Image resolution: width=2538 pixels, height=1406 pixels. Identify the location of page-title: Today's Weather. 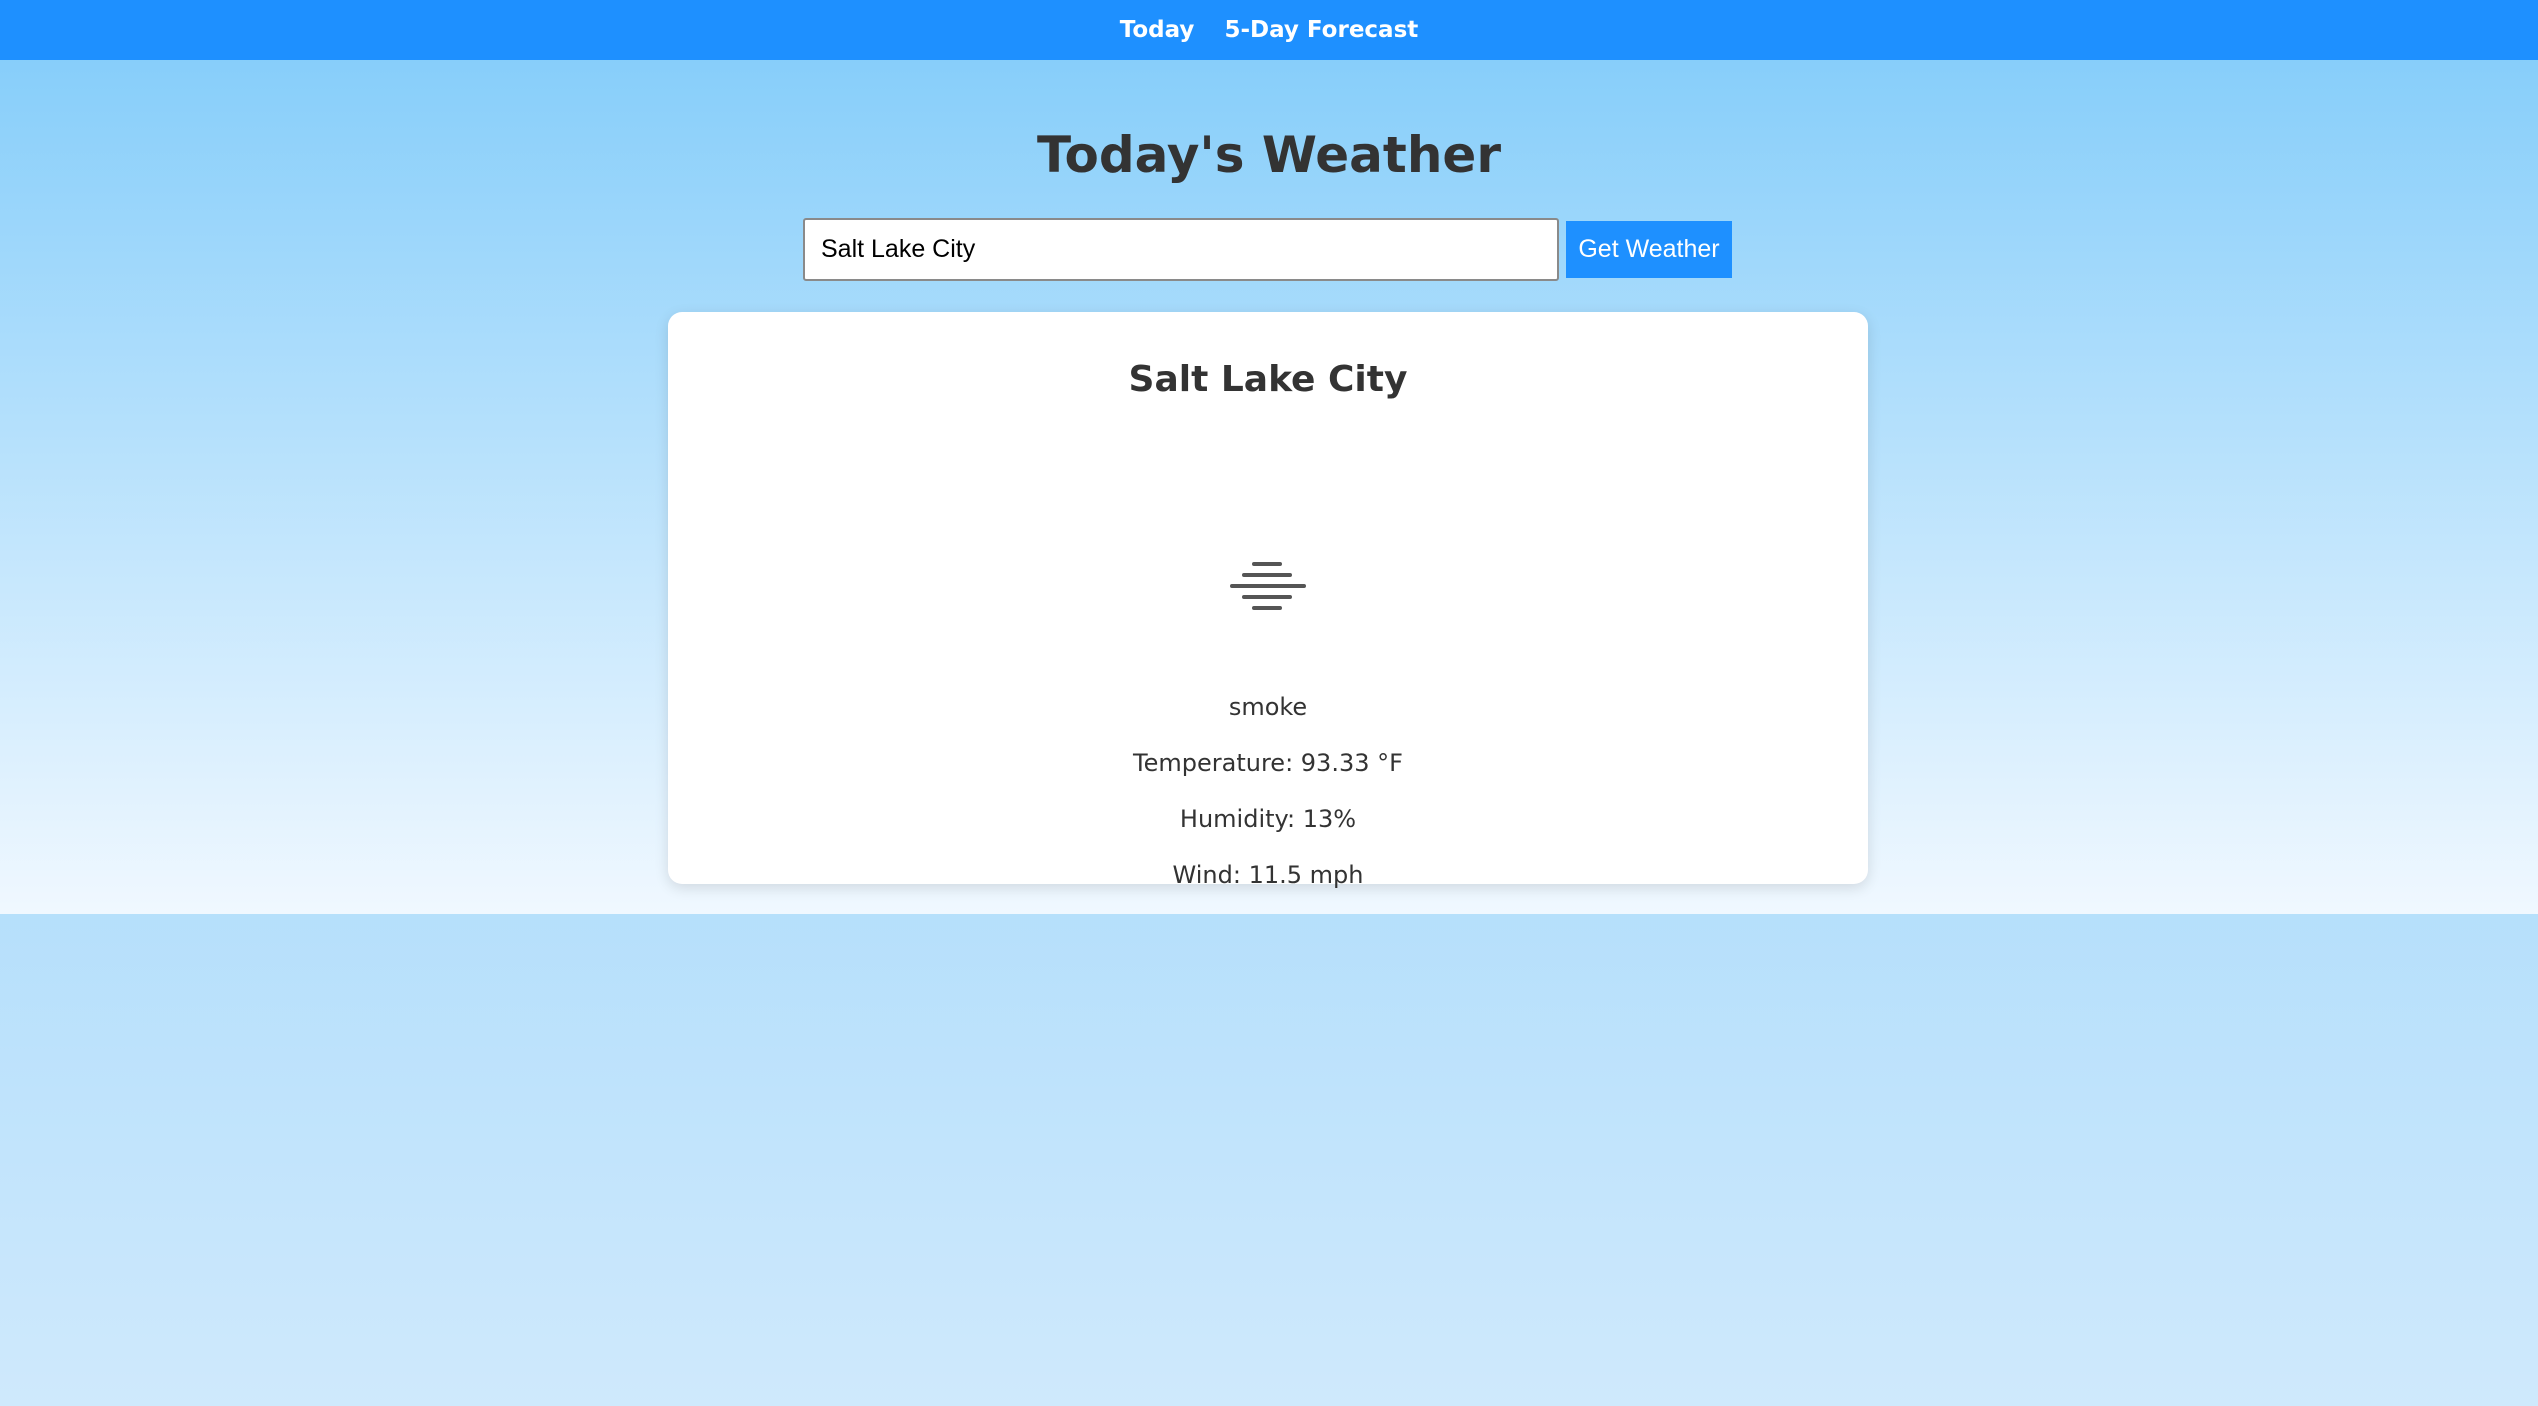
(1269, 155).